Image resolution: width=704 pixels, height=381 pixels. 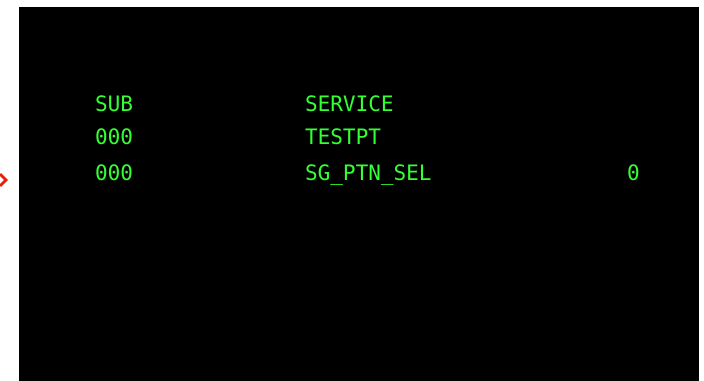 I want to click on selection-arrow-icon, so click(x=4, y=180).